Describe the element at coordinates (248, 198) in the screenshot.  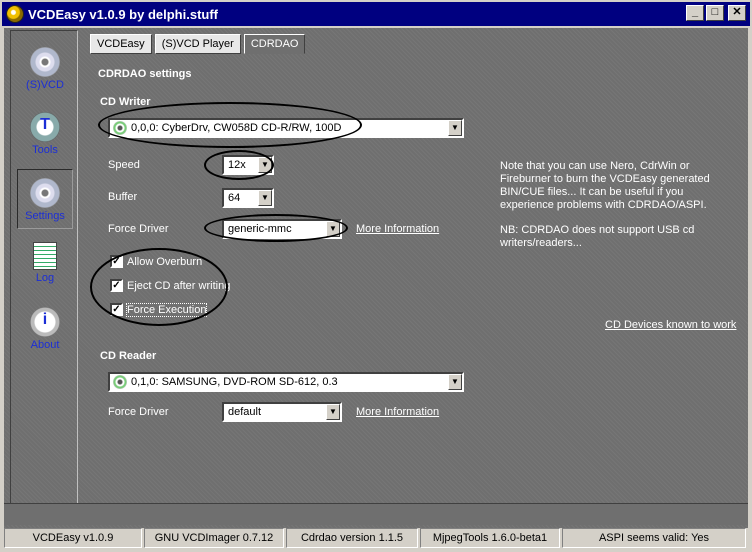
I see `buffer-select: 64 ▼` at that location.